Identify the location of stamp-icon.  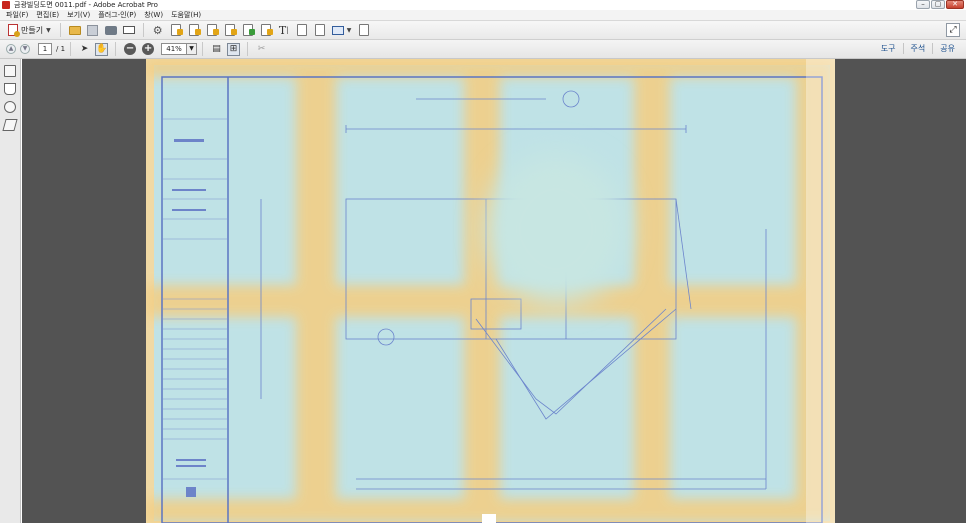
(266, 30).